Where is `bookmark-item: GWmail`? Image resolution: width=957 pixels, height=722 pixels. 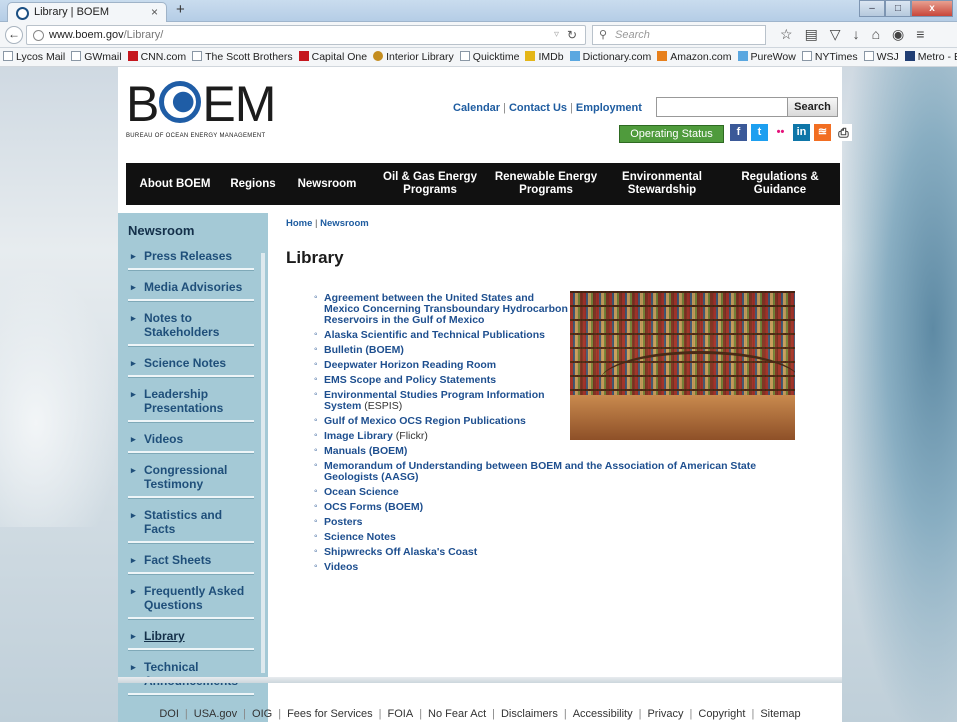 bookmark-item: GWmail is located at coordinates (96, 57).